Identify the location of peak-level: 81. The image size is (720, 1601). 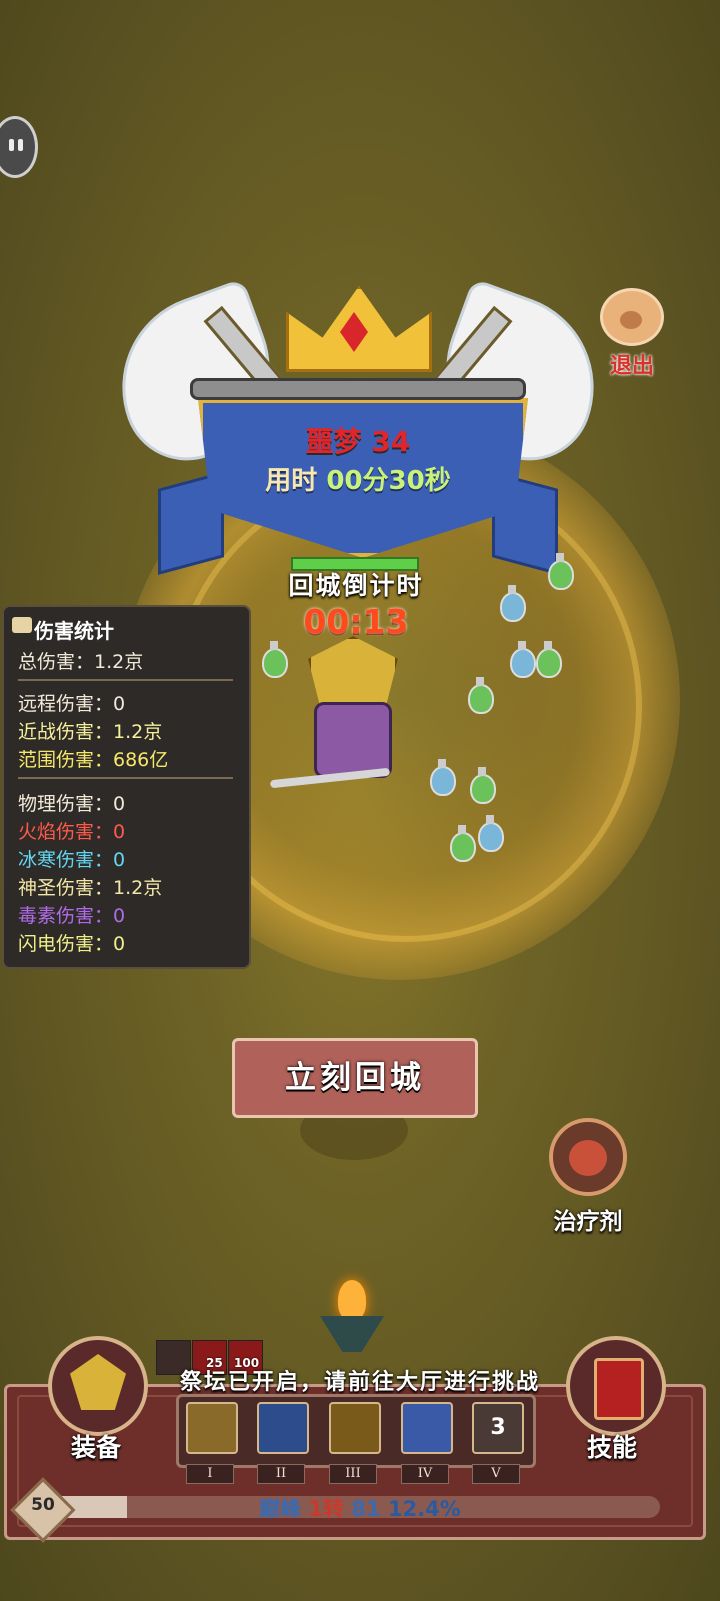
(366, 1509).